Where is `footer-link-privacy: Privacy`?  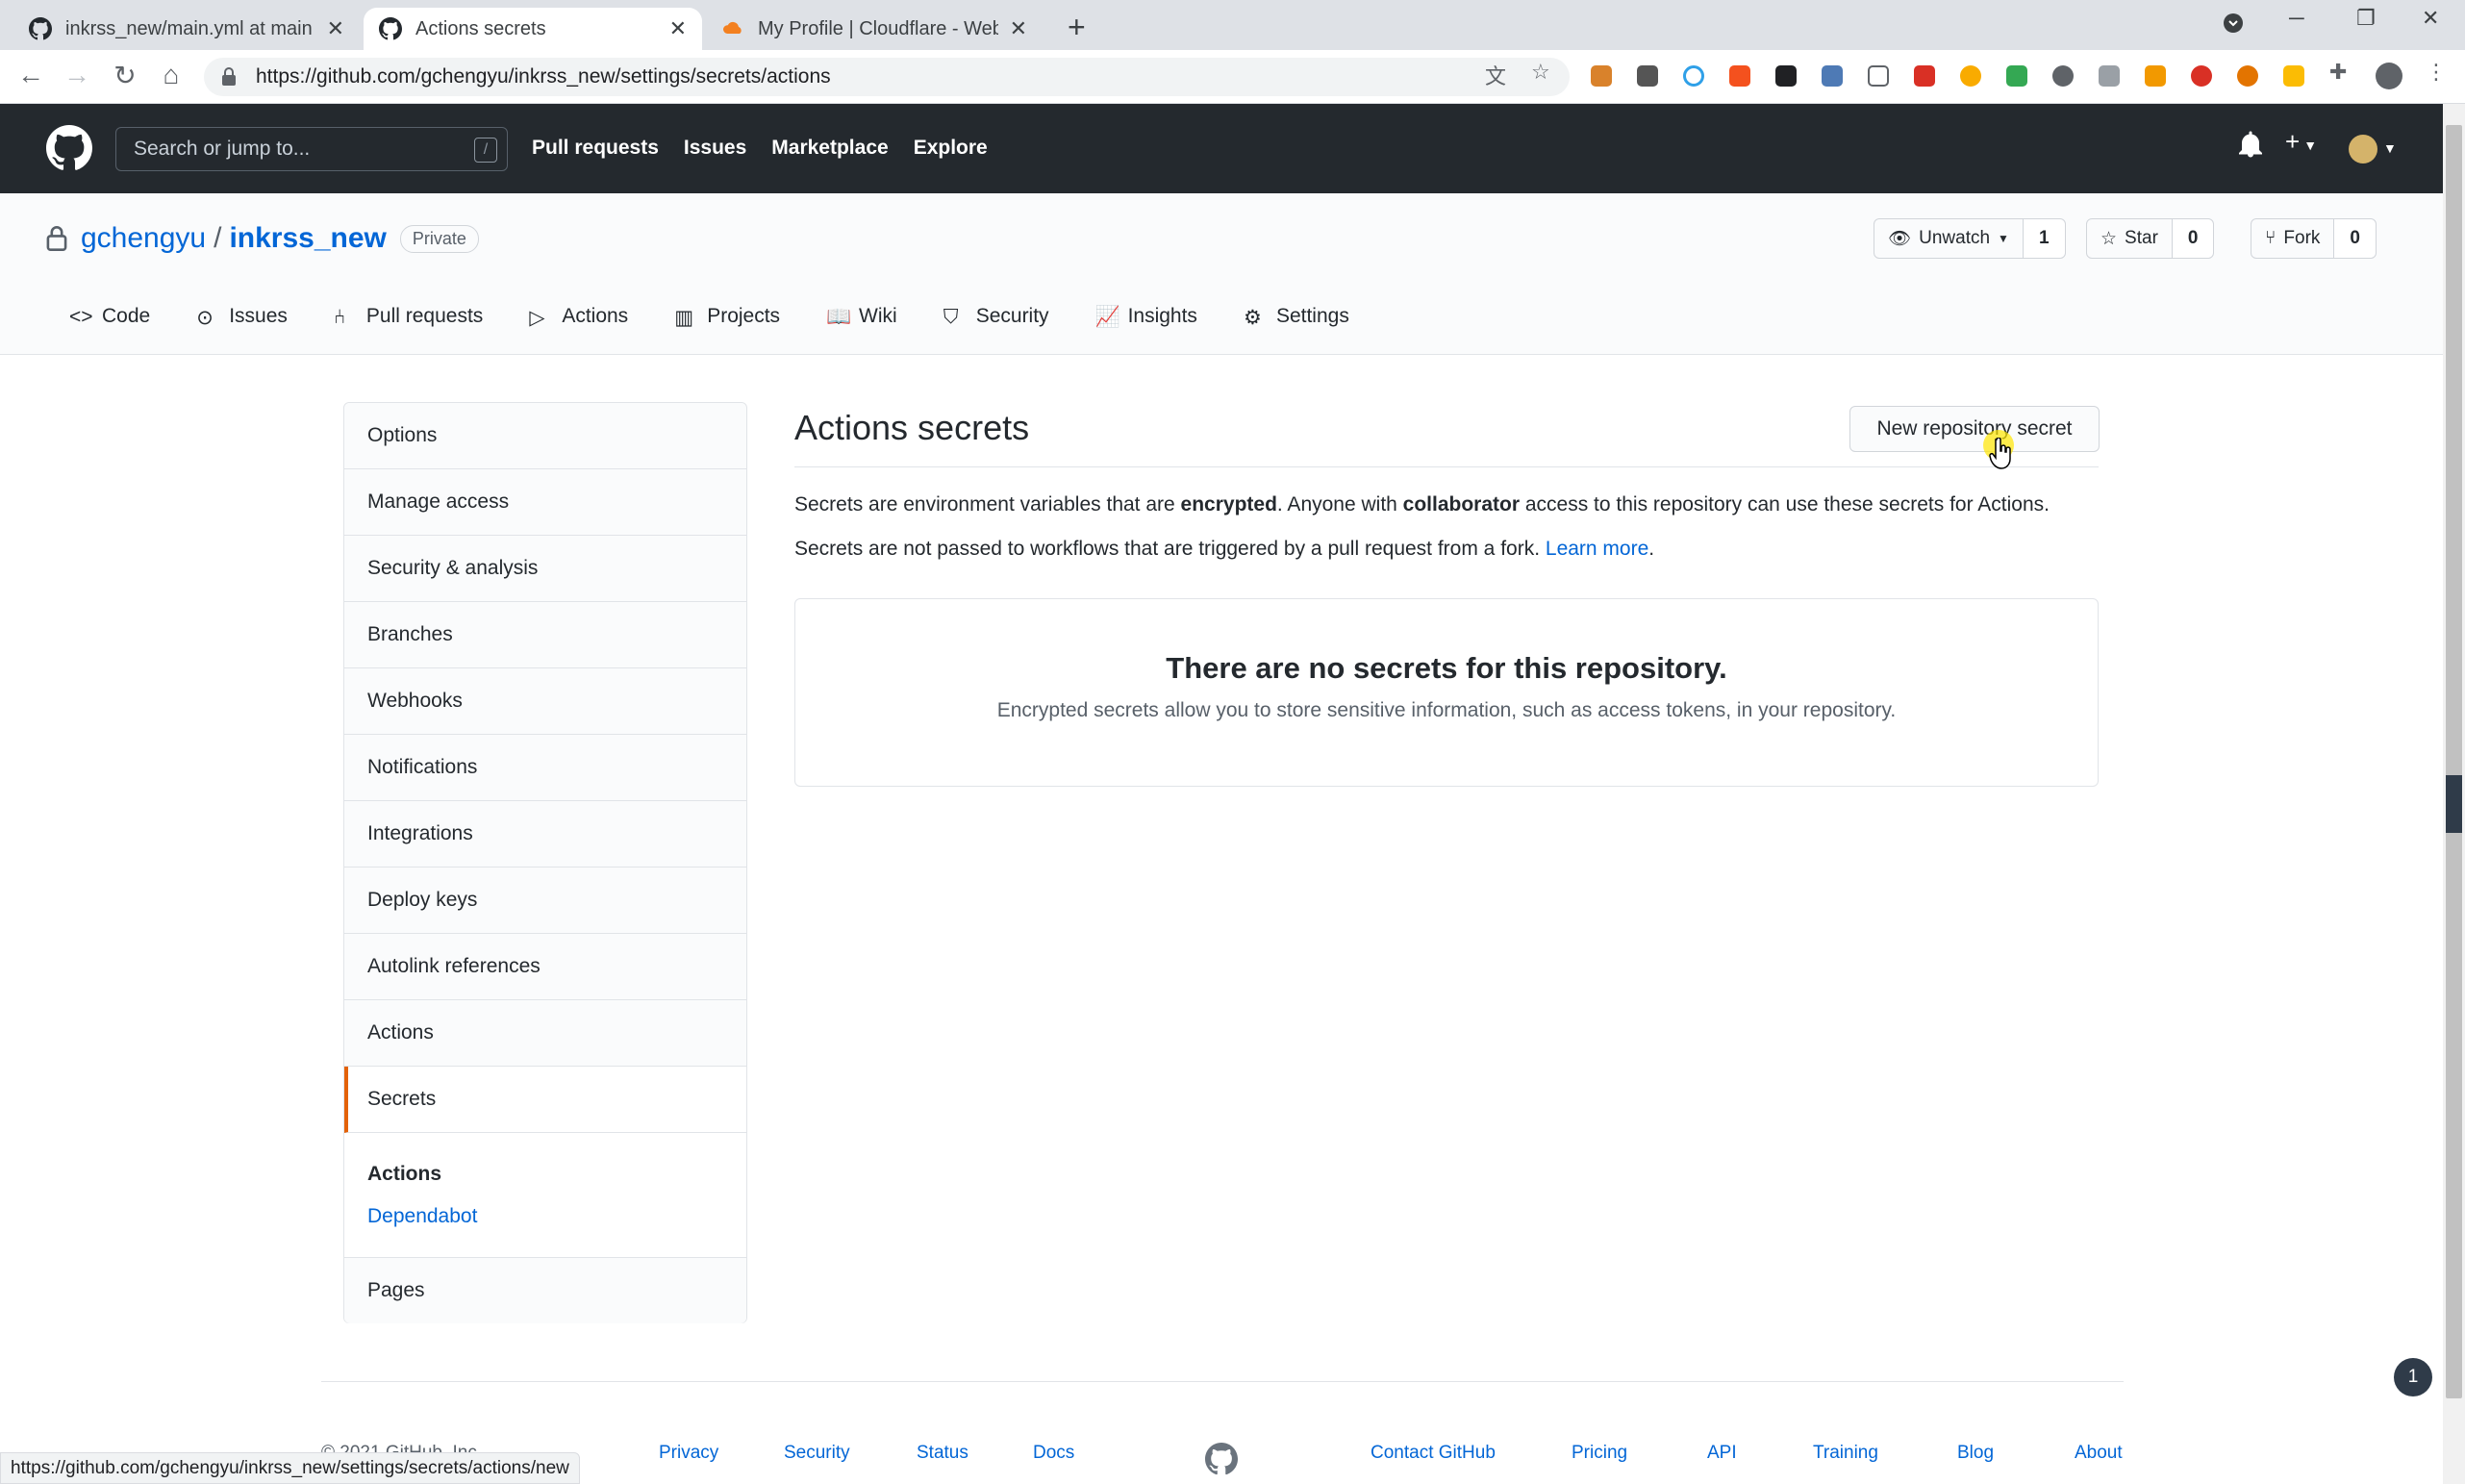
footer-link-privacy: Privacy is located at coordinates (688, 1454).